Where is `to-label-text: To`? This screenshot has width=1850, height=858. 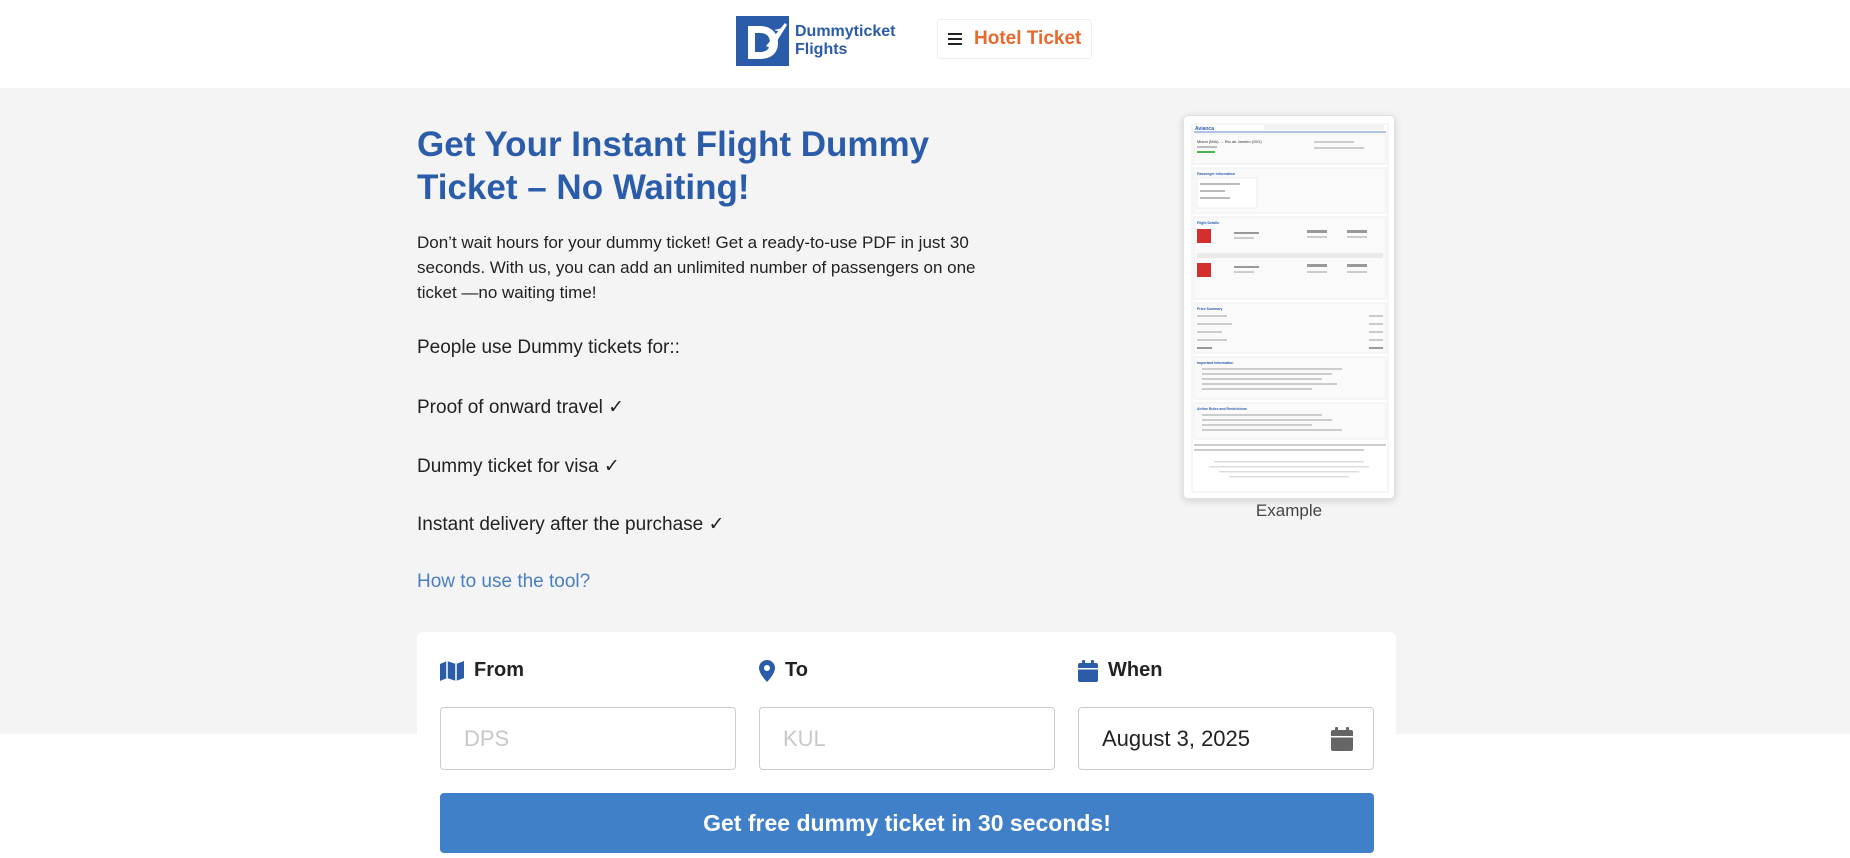
to-label-text: To is located at coordinates (796, 670).